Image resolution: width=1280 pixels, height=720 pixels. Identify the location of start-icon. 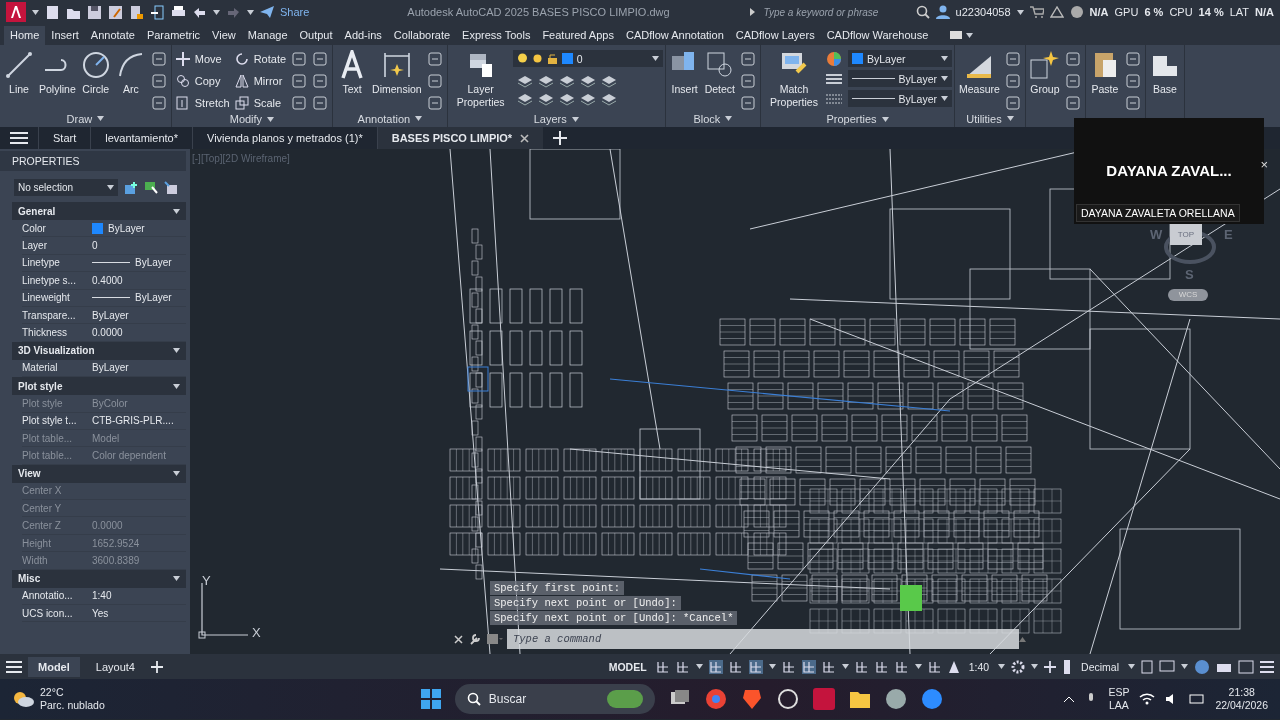
(430, 699).